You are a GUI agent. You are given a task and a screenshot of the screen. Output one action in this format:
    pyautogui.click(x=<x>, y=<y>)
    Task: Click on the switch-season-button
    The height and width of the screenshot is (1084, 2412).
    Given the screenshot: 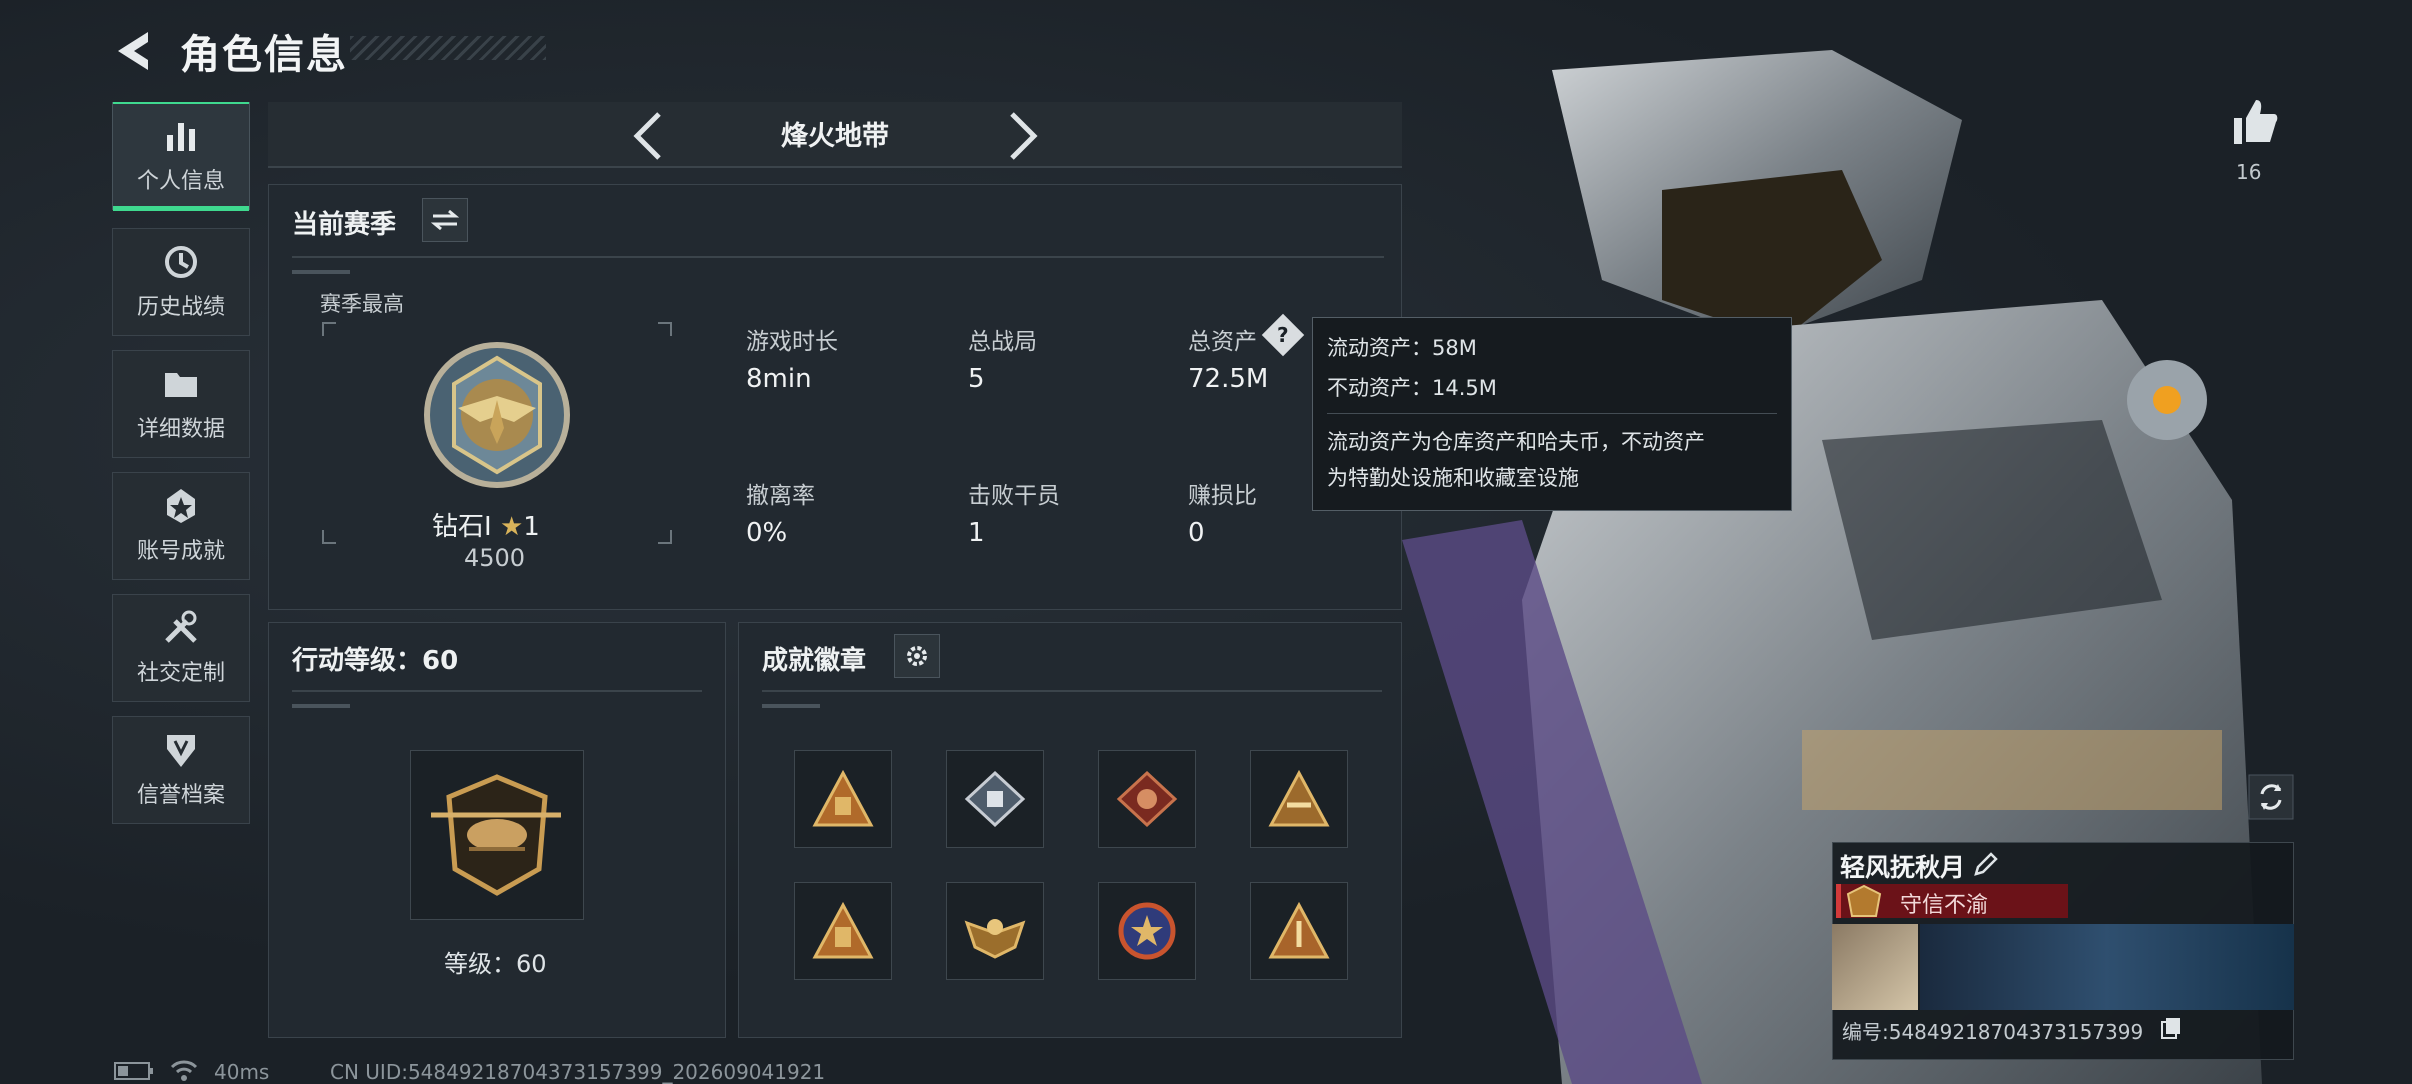 What is the action you would take?
    pyautogui.click(x=445, y=220)
    